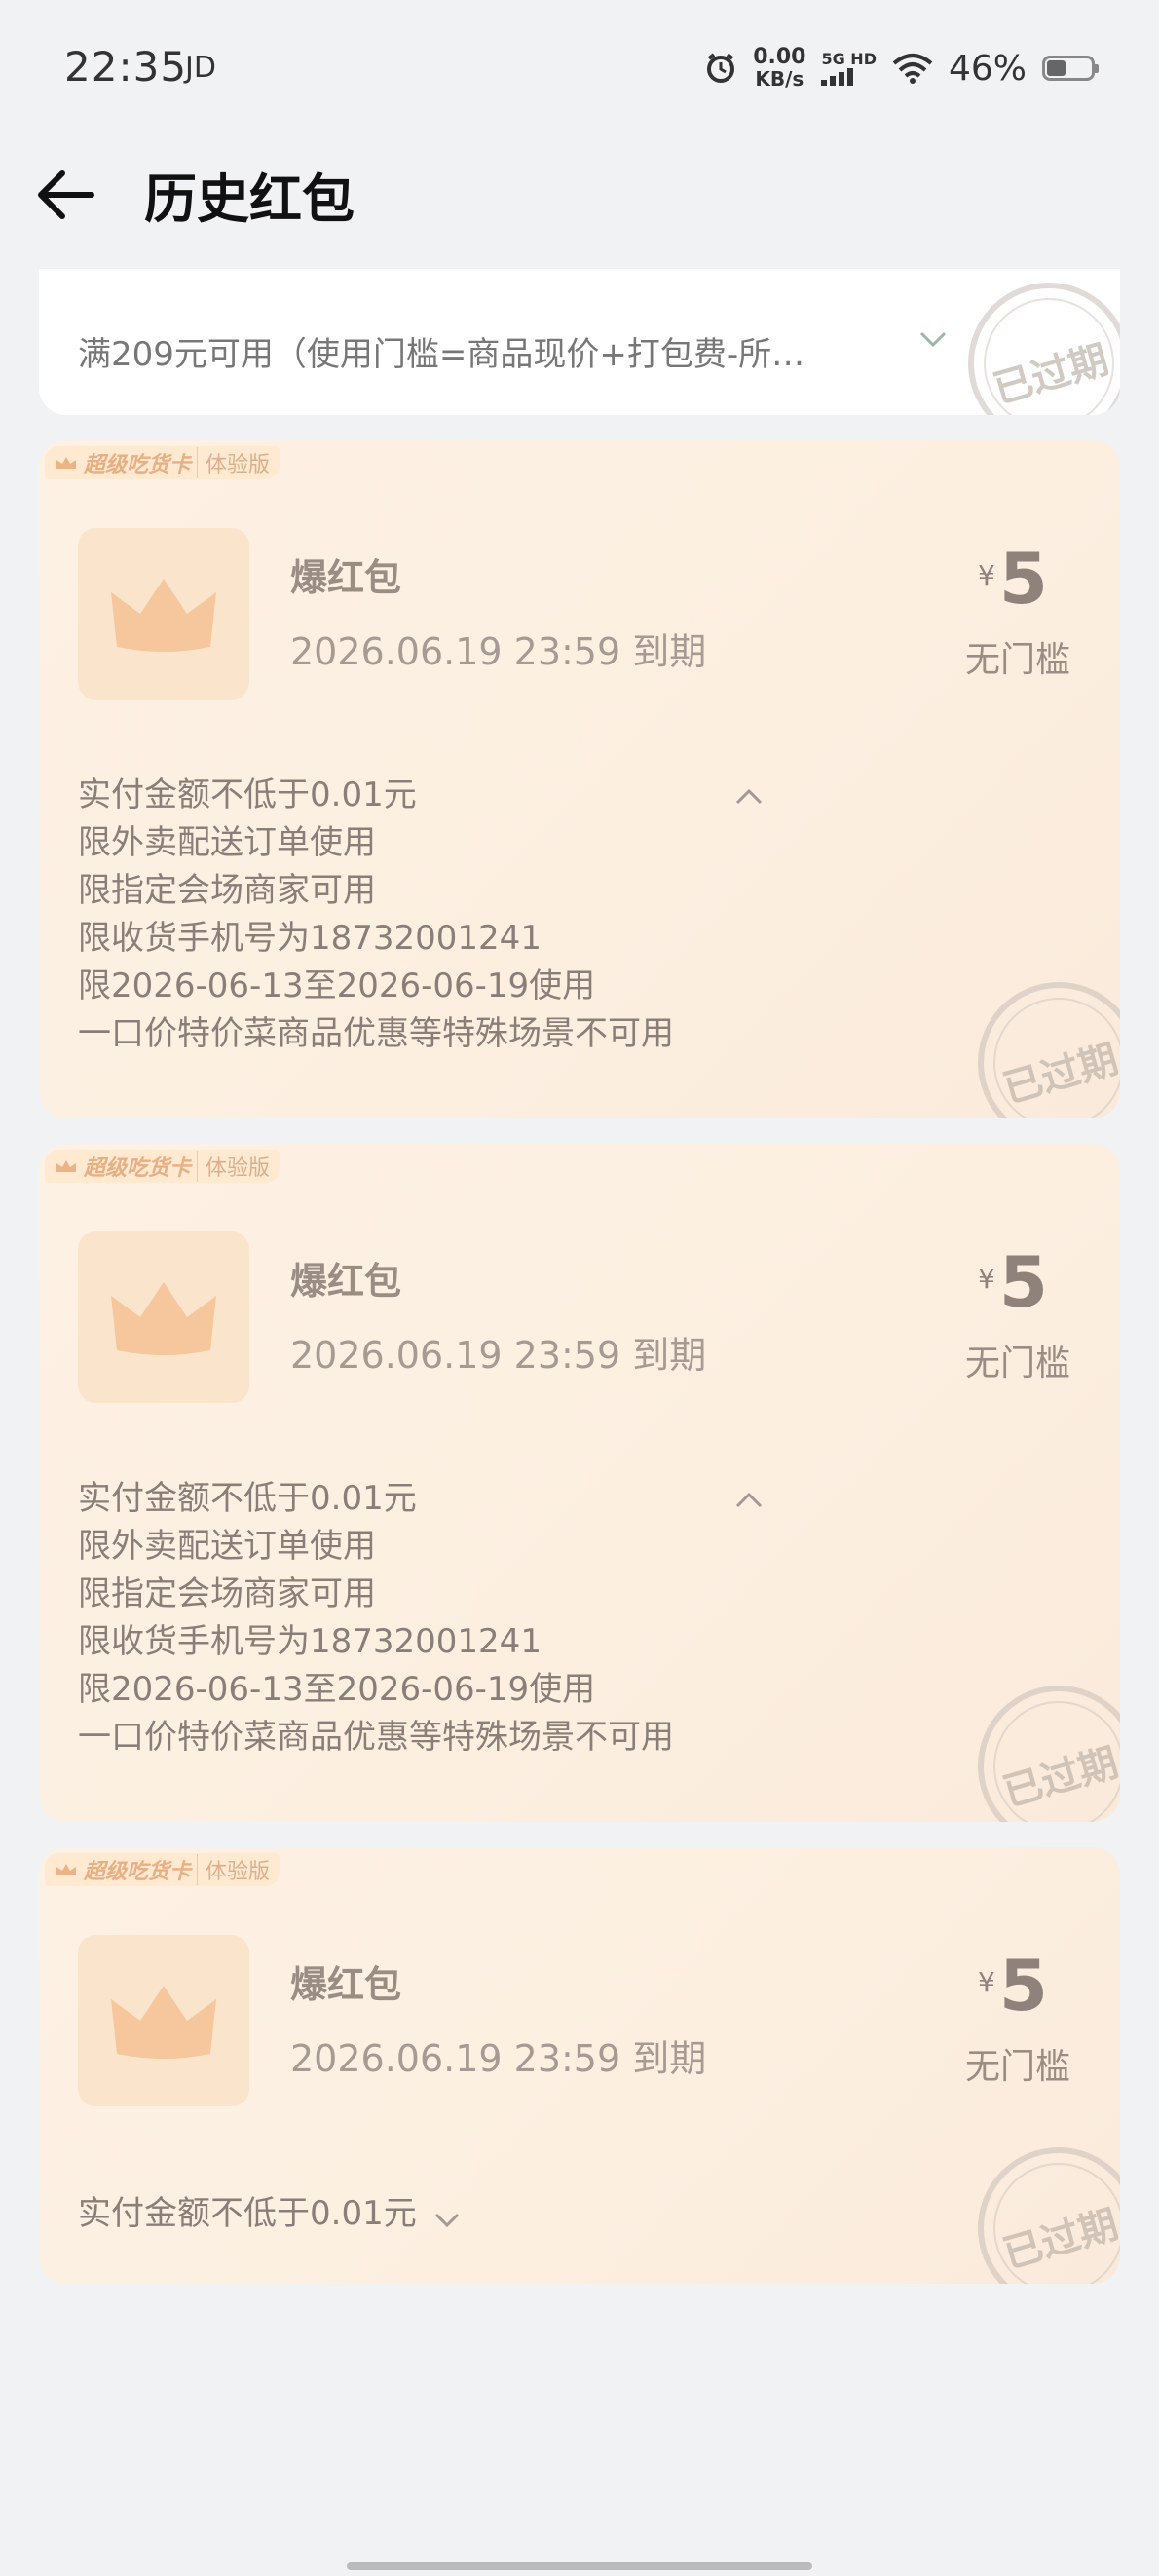 This screenshot has width=1159, height=2576. I want to click on net-speed-value: 0.00, so click(779, 57).